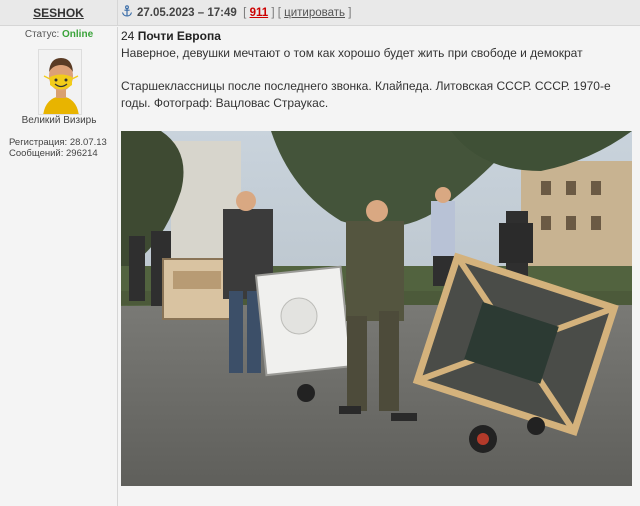 The width and height of the screenshot is (640, 506). What do you see at coordinates (350, 13) in the screenshot?
I see `bracket-close: ]` at bounding box center [350, 13].